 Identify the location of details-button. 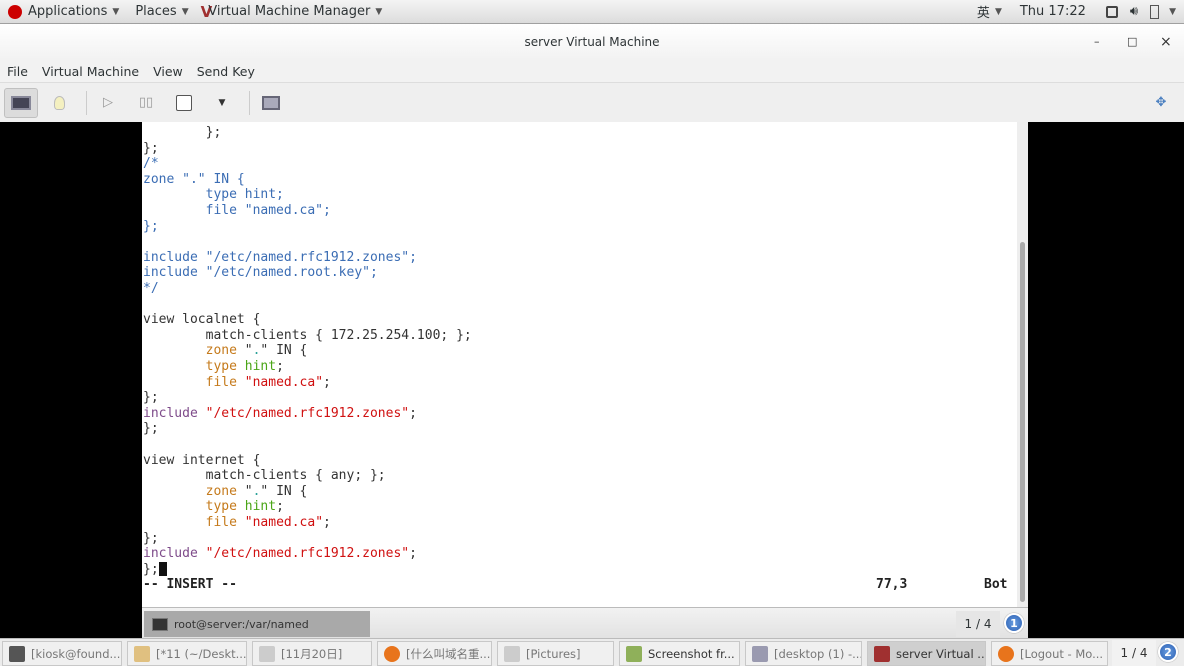
(59, 103).